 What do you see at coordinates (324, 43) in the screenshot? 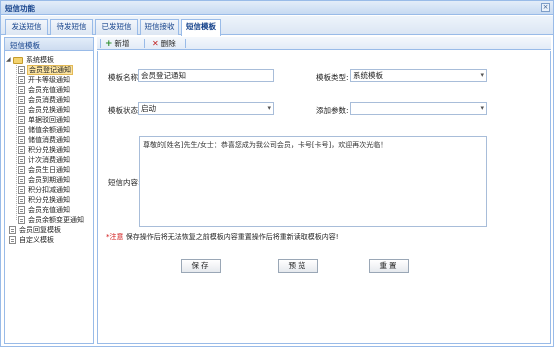
I see `template-toolbar: + 新增 ✕ 删除` at bounding box center [324, 43].